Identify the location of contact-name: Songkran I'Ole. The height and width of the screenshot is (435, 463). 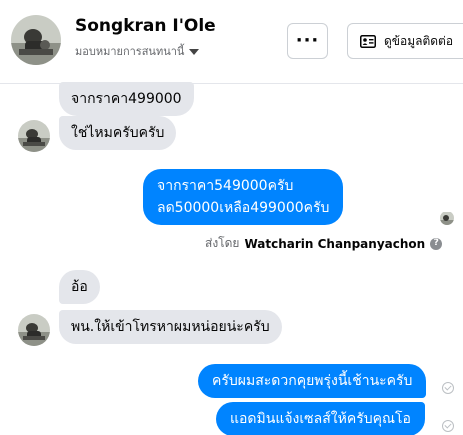
(145, 26).